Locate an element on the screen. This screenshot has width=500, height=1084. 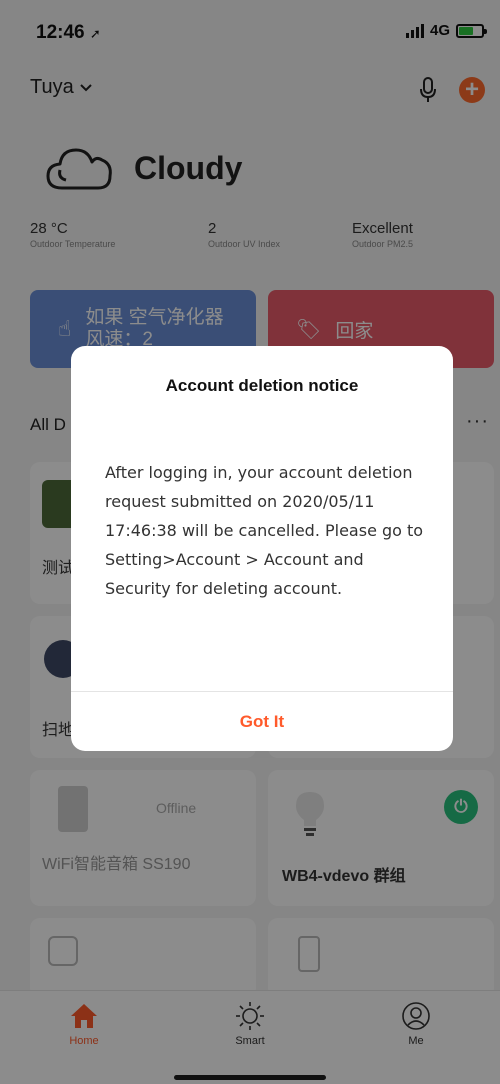
got-it-button: Got It is located at coordinates (262, 721).